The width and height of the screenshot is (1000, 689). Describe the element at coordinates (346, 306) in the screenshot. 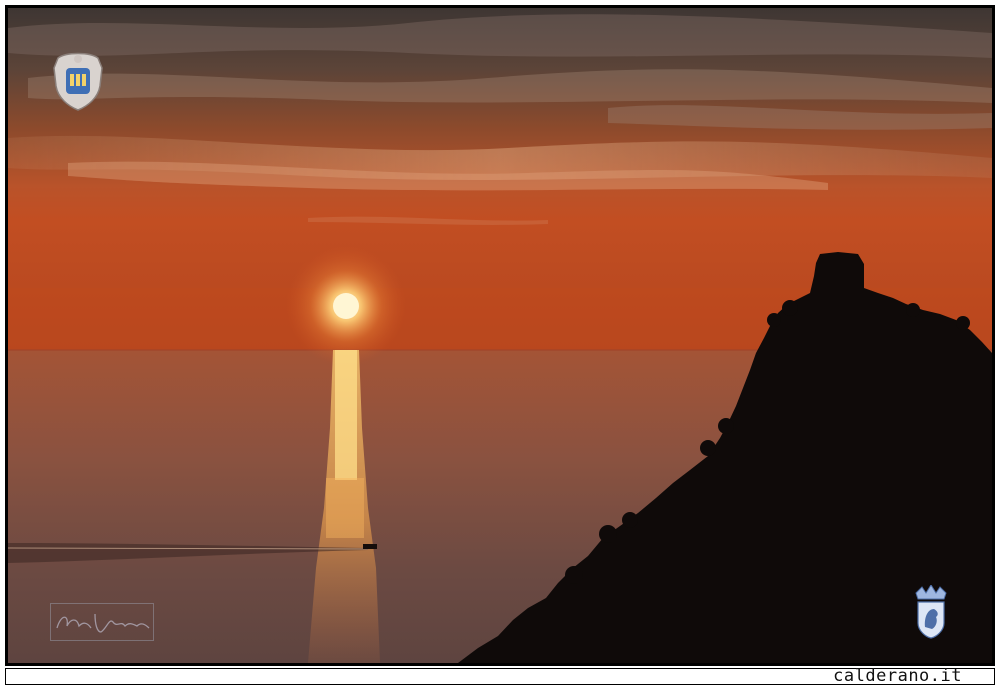

I see `sun` at that location.